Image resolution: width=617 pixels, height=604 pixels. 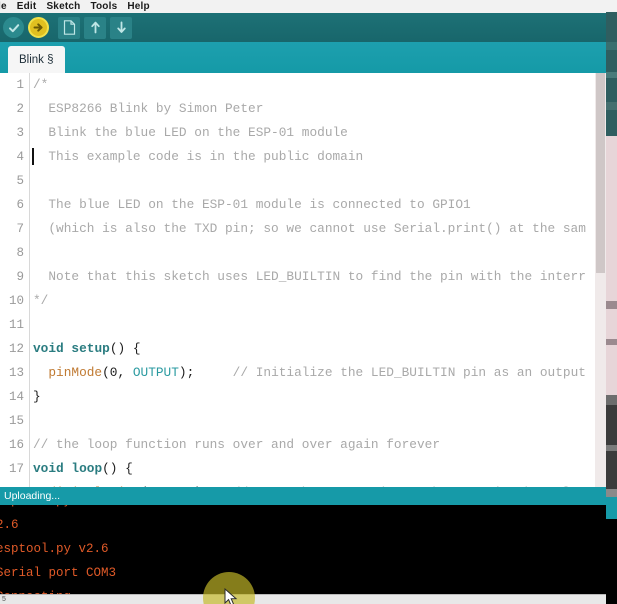 I want to click on menu-edit: Edit, so click(x=27, y=6).